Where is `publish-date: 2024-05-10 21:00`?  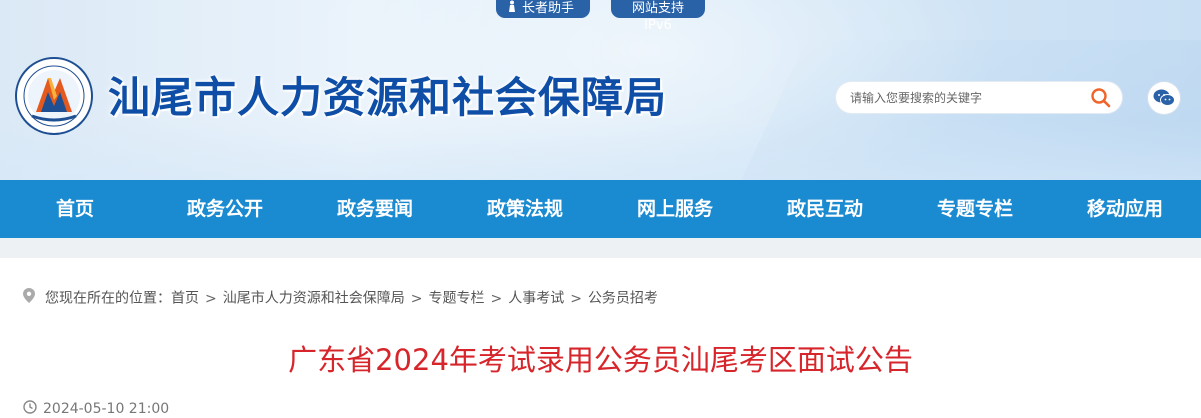
publish-date: 2024-05-10 21:00 is located at coordinates (106, 409).